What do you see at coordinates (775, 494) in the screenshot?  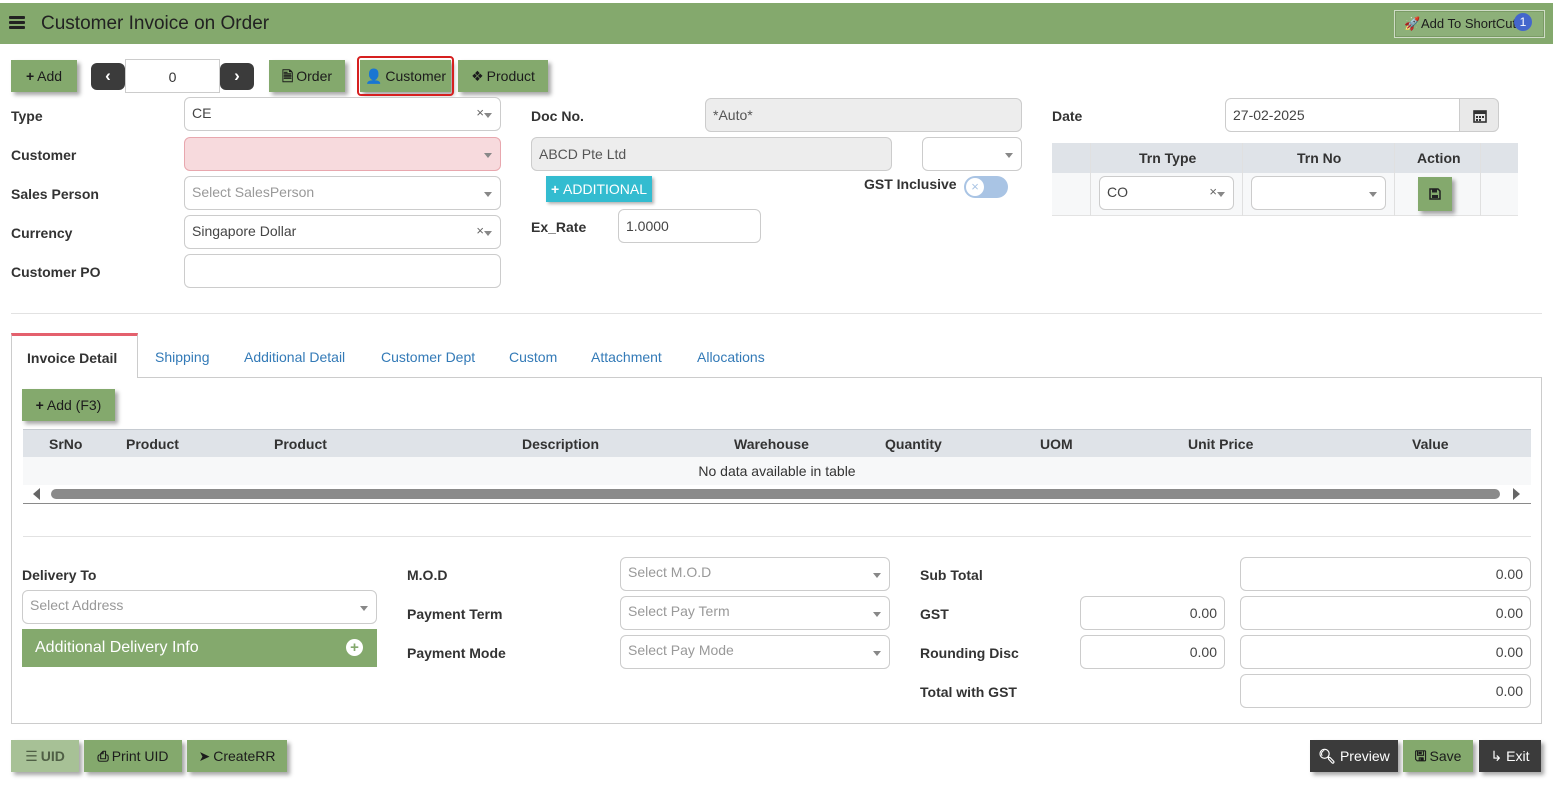 I see `scrollbar-thumb` at bounding box center [775, 494].